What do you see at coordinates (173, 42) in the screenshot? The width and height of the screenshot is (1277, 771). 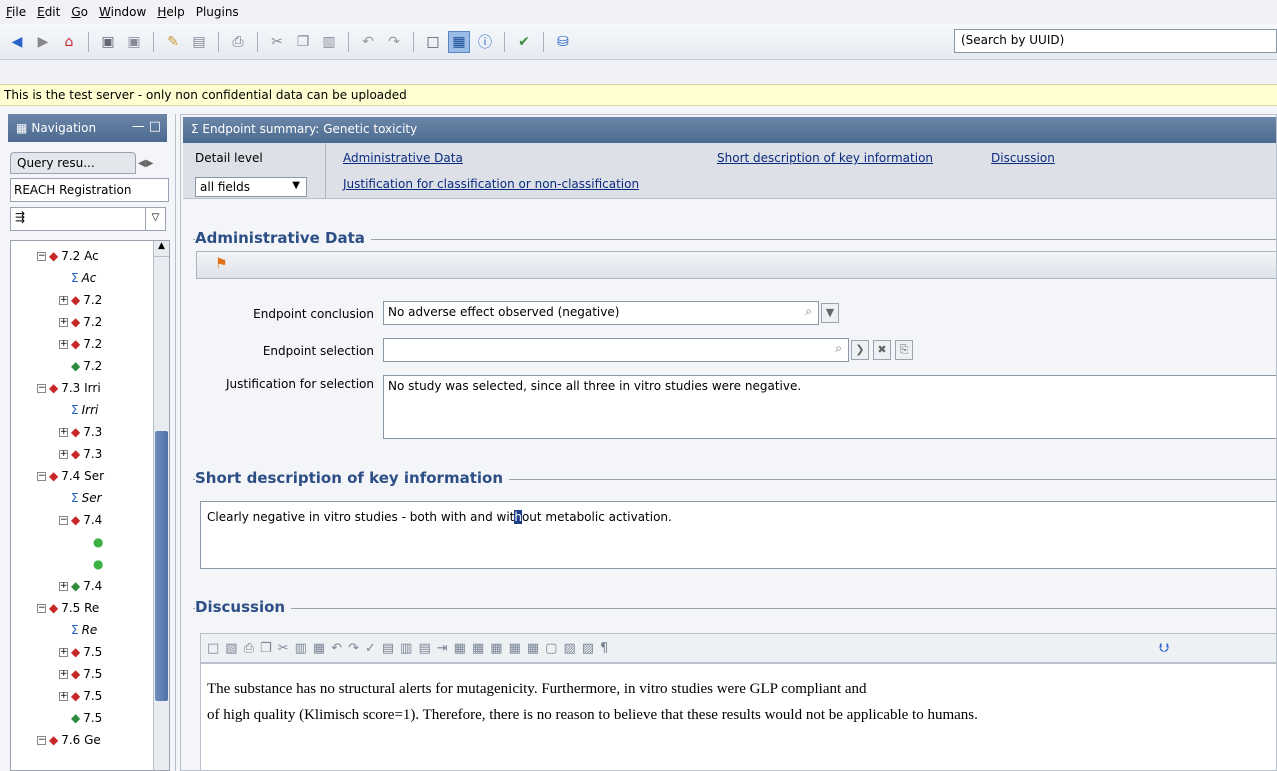 I see `edit-icon: ✎` at bounding box center [173, 42].